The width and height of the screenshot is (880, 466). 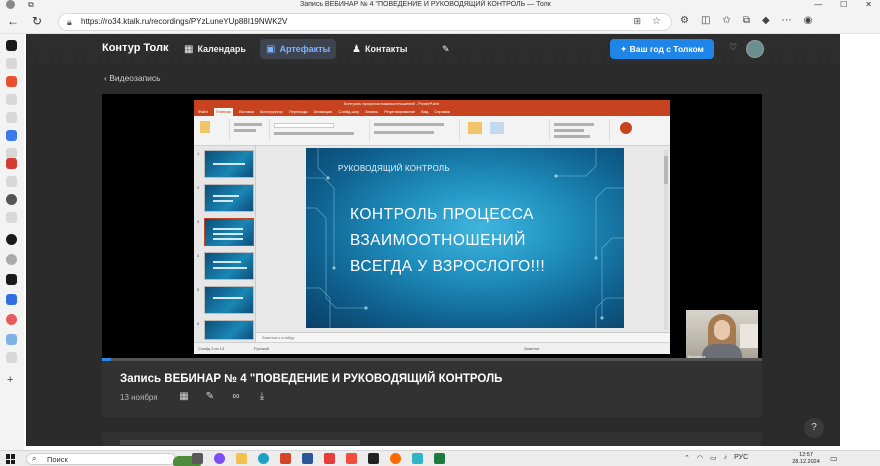 I want to click on more-menu-icon: ⋯, so click(x=787, y=20).